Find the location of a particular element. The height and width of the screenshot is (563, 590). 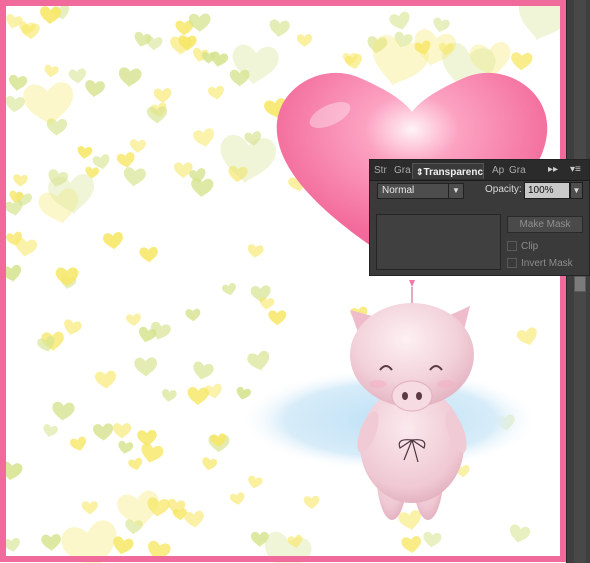

tab-gradient: Gra is located at coordinates (403, 171).